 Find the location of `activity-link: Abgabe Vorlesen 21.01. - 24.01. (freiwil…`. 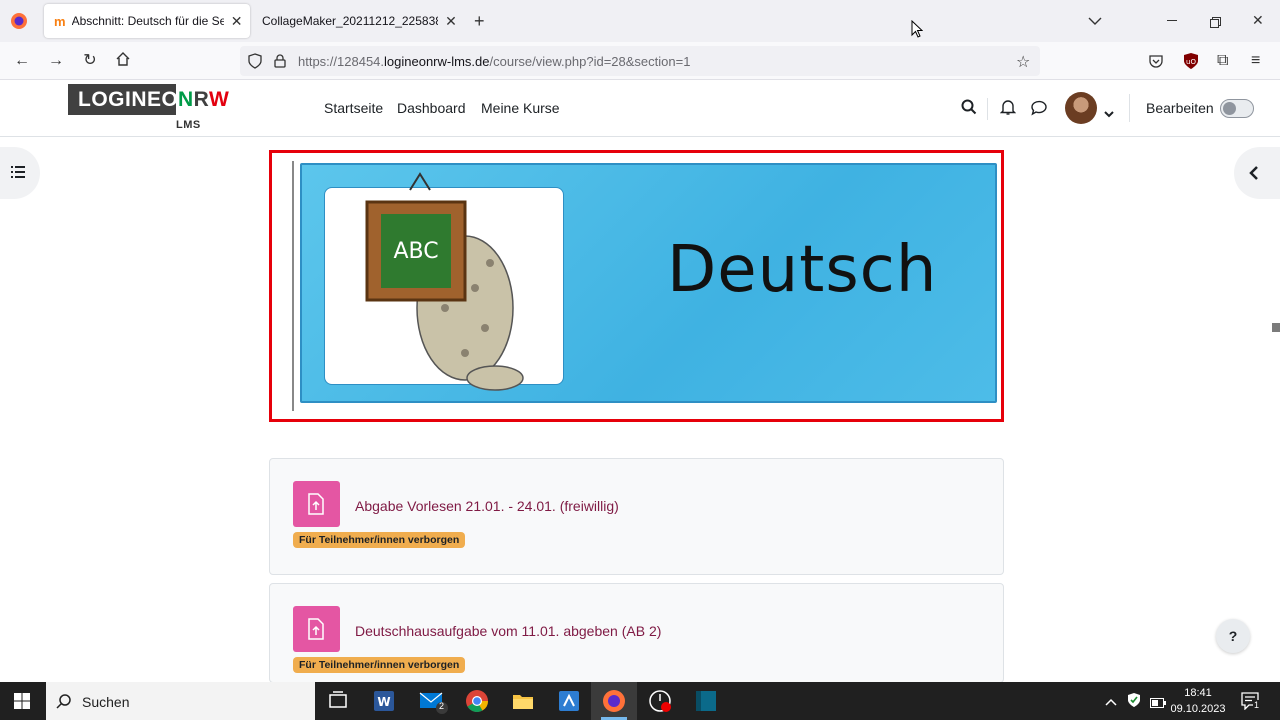

activity-link: Abgabe Vorlesen 21.01. - 24.01. (freiwil… is located at coordinates (487, 506).